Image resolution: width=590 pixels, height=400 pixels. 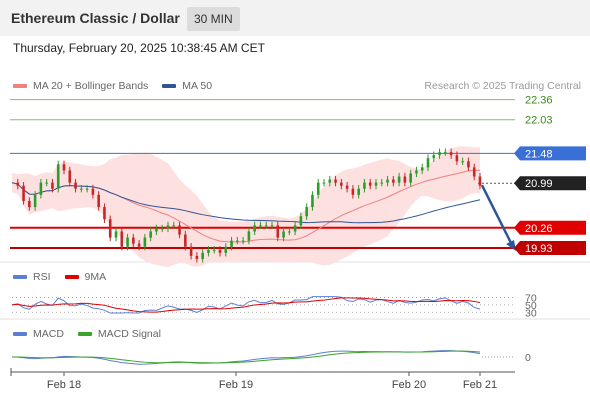 What do you see at coordinates (539, 154) in the screenshot?
I see `price-tag-21.48: 21.48` at bounding box center [539, 154].